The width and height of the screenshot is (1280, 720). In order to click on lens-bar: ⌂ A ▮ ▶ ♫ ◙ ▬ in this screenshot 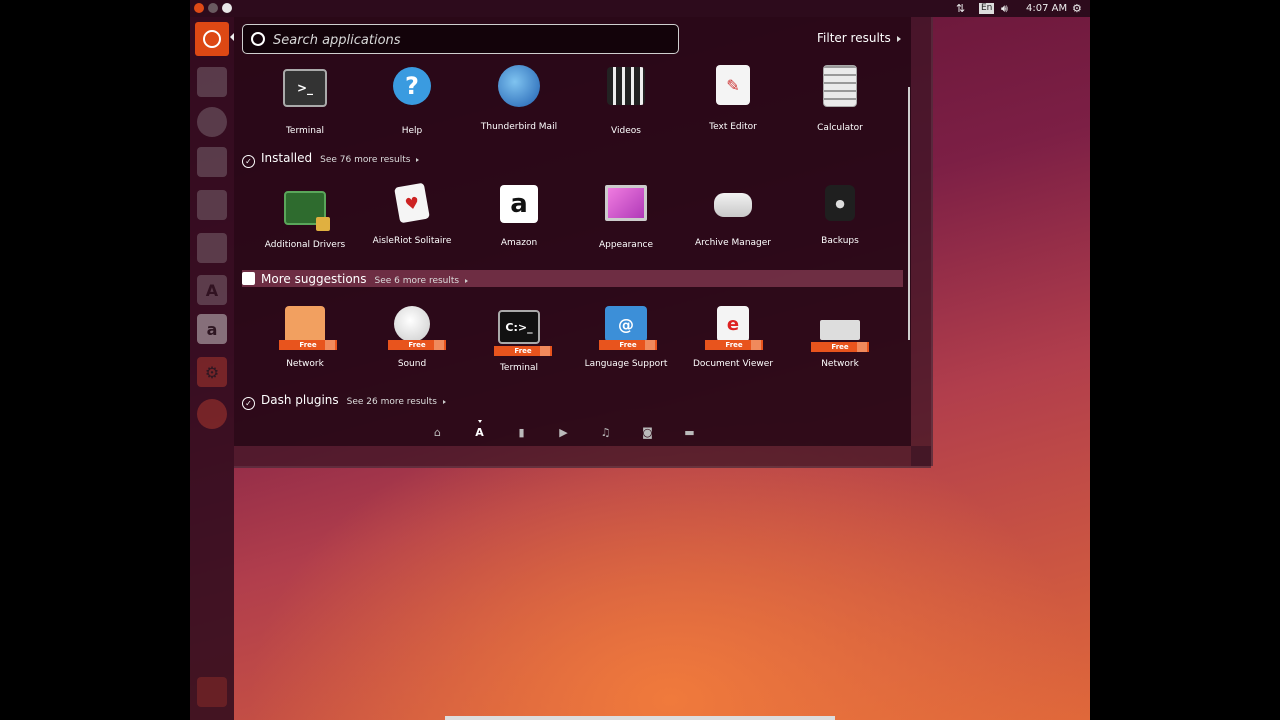, I will do `click(564, 433)`.